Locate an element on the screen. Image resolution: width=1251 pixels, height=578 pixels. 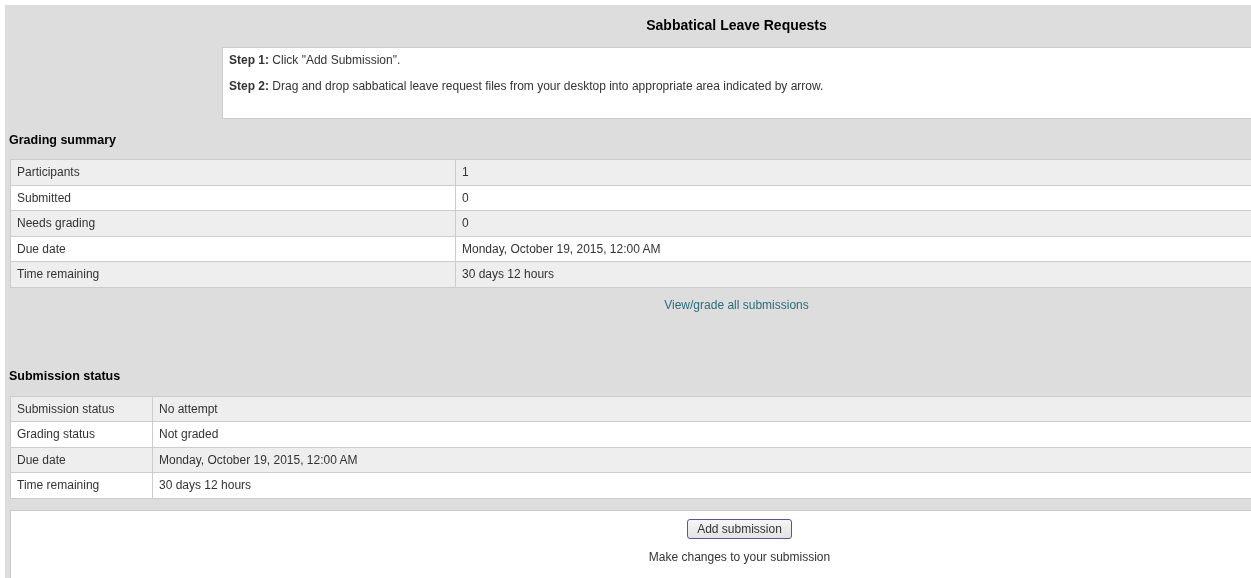
table-cell: Grading status is located at coordinates (81, 435).